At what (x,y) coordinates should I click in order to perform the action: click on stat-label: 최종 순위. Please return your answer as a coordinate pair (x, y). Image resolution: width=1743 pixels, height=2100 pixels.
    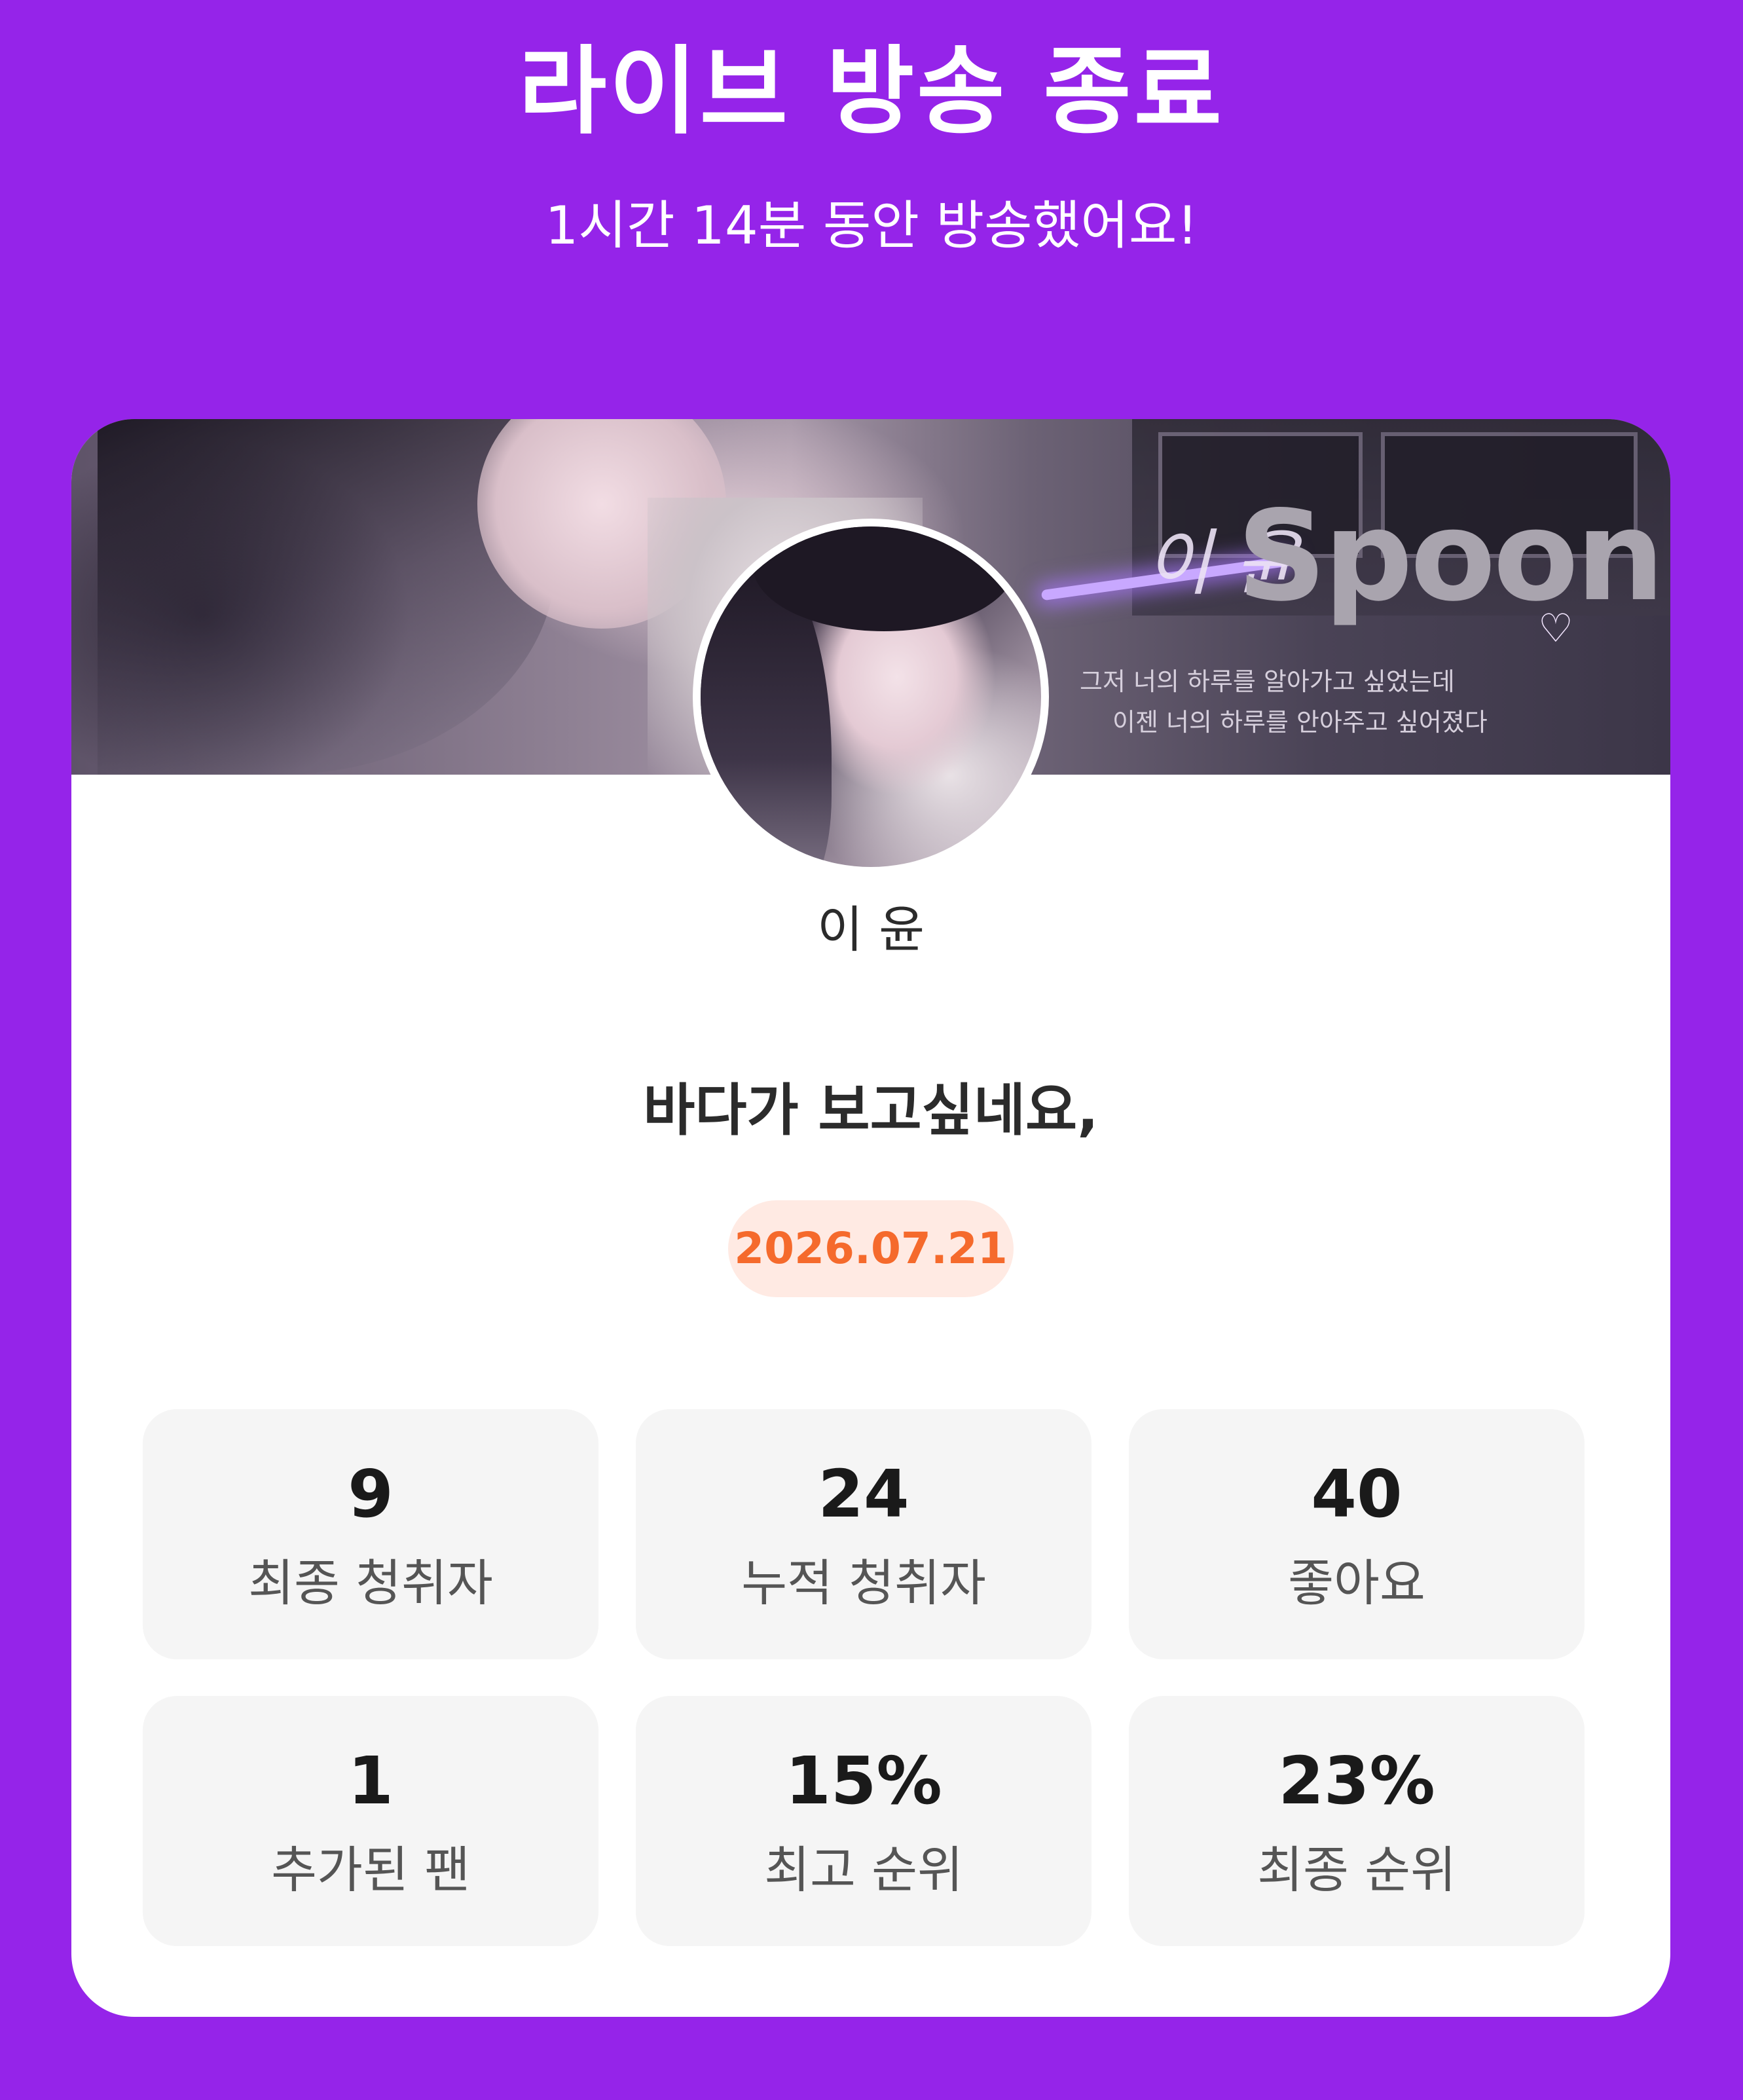
    Looking at the image, I should click on (1356, 1870).